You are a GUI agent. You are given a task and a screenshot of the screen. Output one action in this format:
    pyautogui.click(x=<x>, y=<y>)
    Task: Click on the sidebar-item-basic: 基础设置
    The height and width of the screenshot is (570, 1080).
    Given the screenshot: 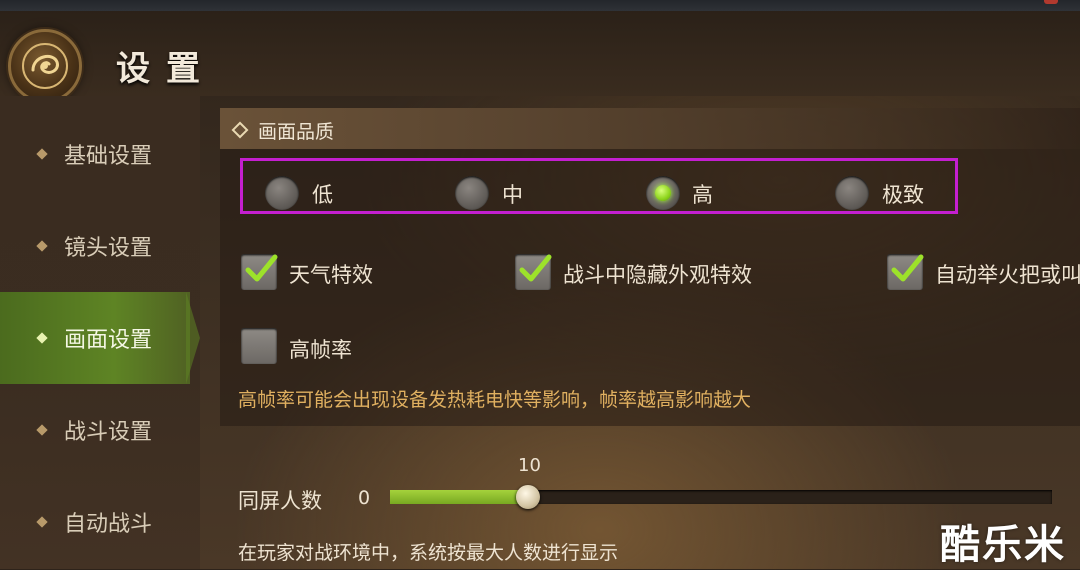 What is the action you would take?
    pyautogui.click(x=100, y=154)
    